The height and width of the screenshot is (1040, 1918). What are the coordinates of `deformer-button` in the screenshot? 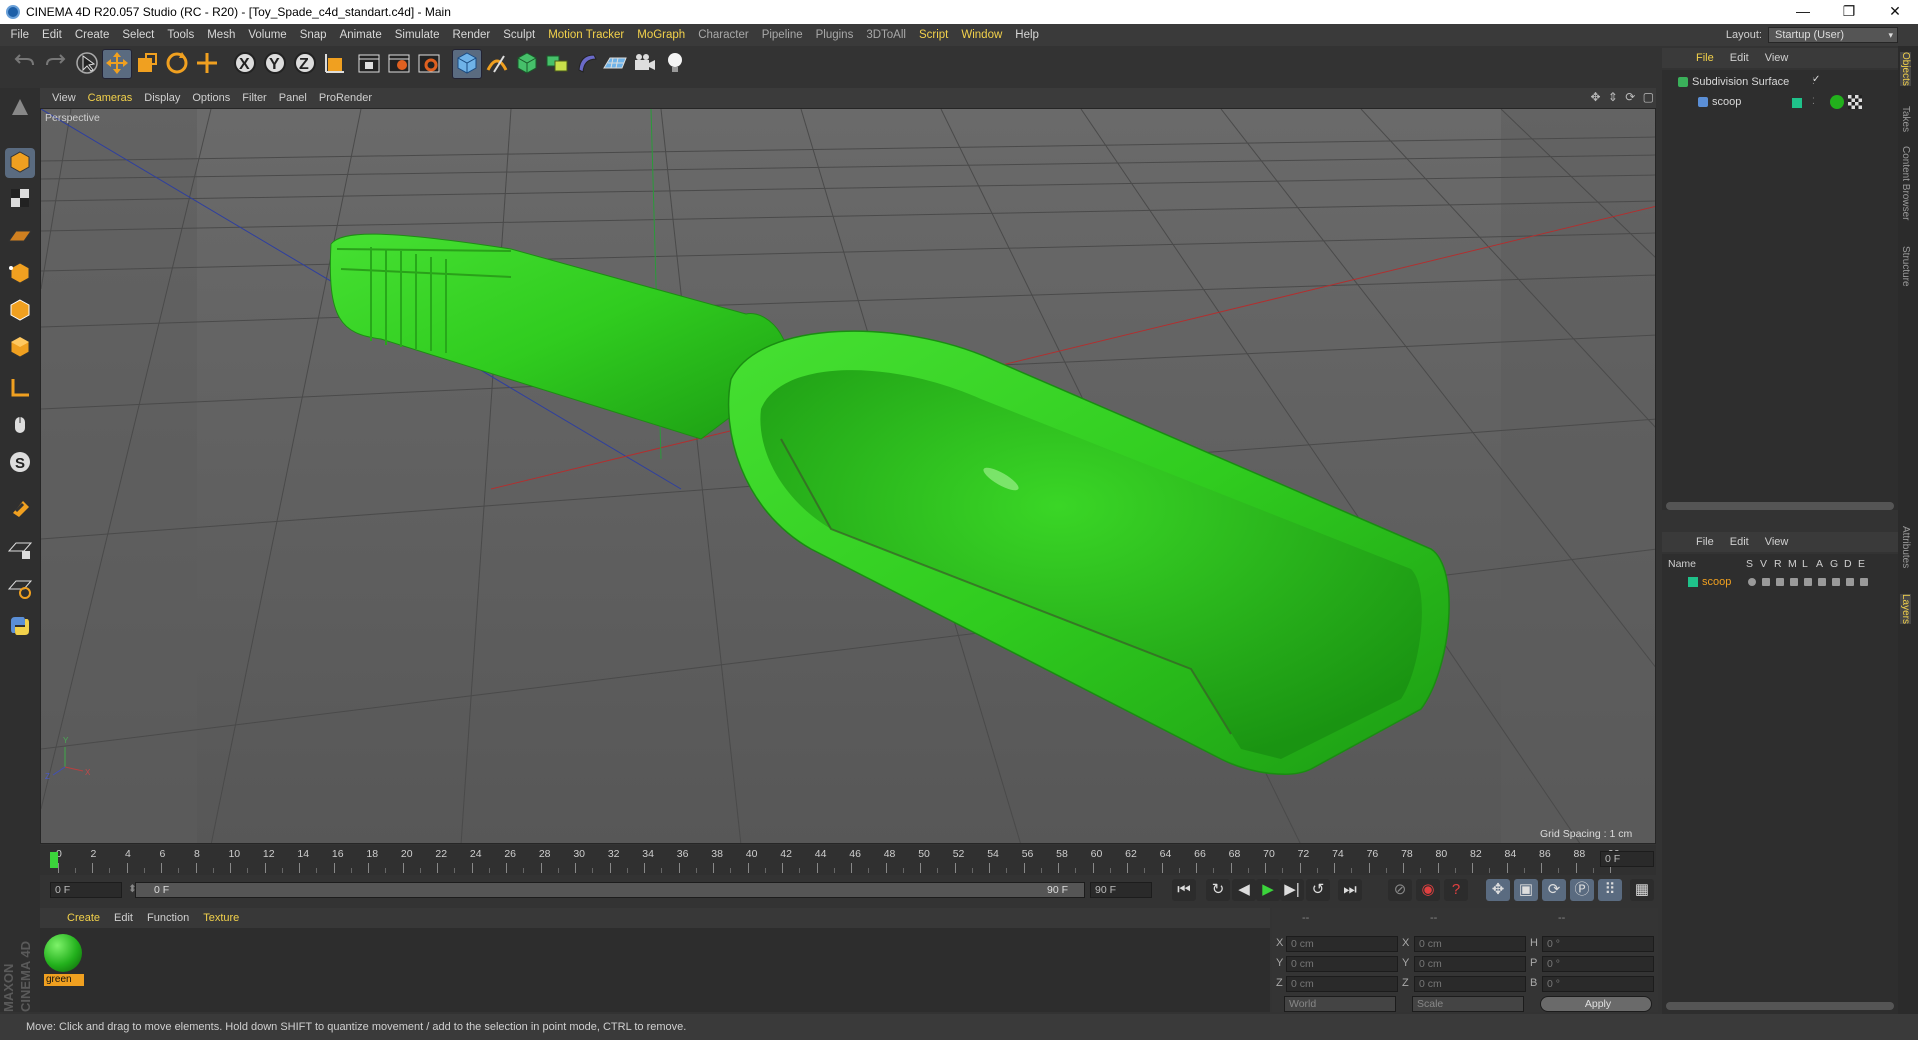 It's located at (587, 64).